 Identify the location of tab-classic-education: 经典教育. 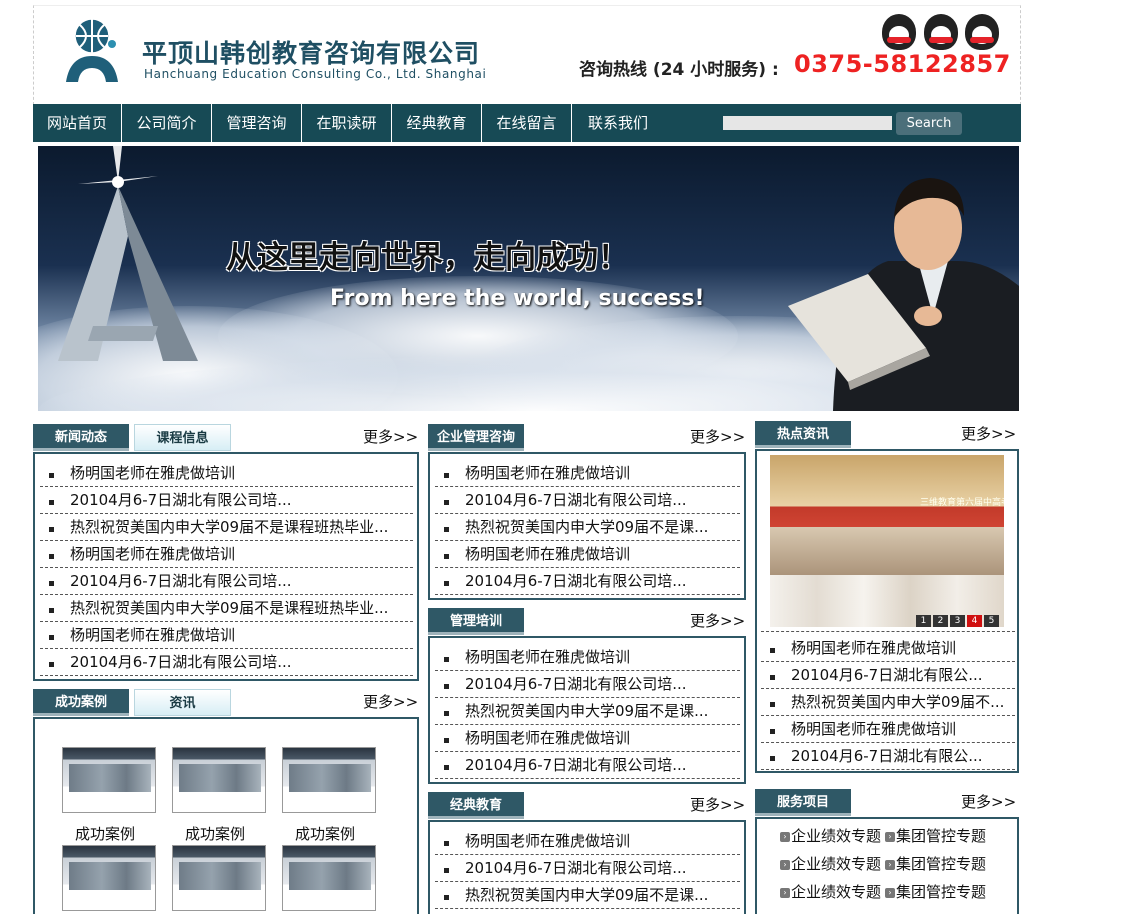
(476, 805).